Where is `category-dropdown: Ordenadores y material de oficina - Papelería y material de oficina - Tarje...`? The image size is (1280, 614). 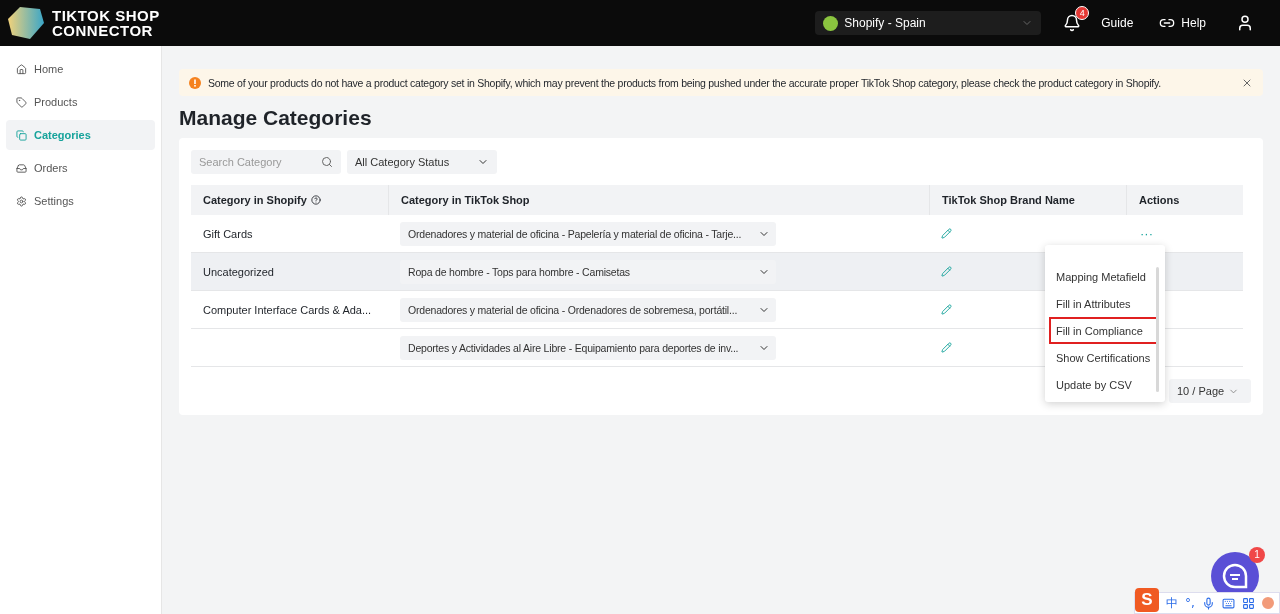 category-dropdown: Ordenadores y material de oficina - Papelería y material de oficina - Tarje... is located at coordinates (588, 233).